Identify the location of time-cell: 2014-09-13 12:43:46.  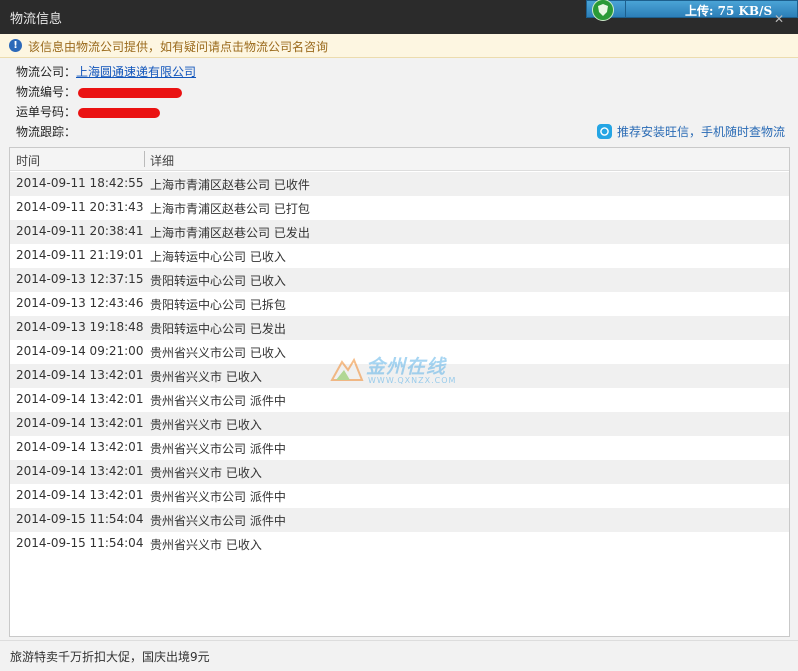
(80, 303).